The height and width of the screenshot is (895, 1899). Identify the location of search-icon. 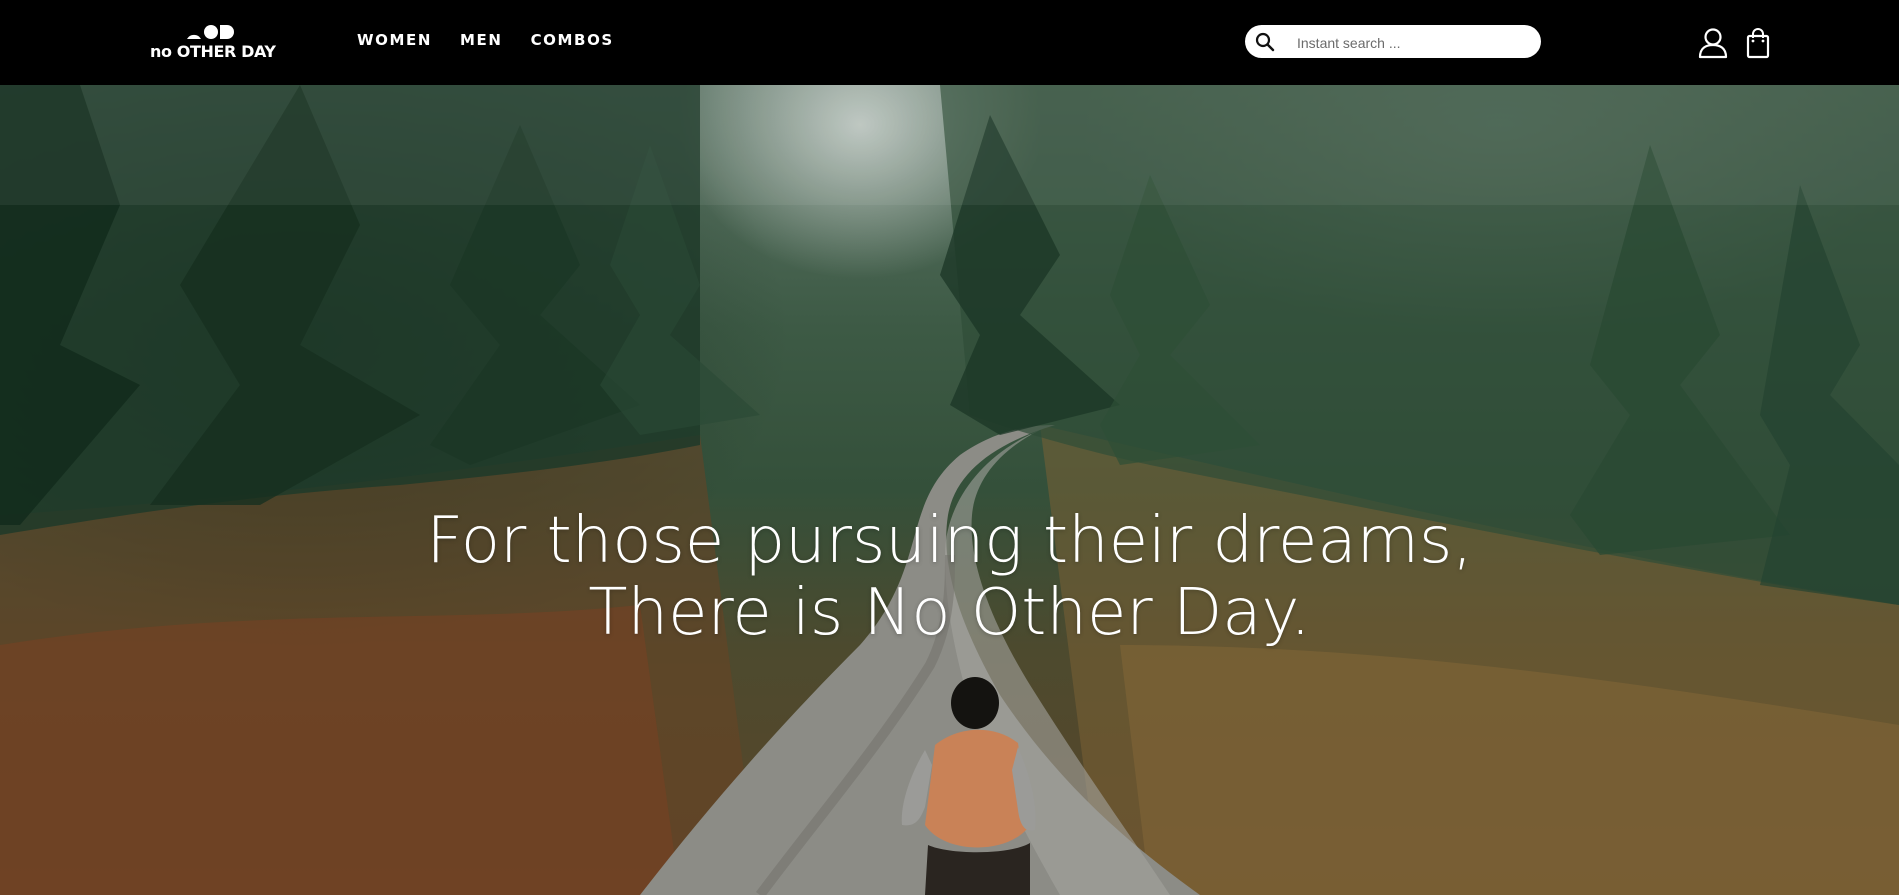
(1265, 42).